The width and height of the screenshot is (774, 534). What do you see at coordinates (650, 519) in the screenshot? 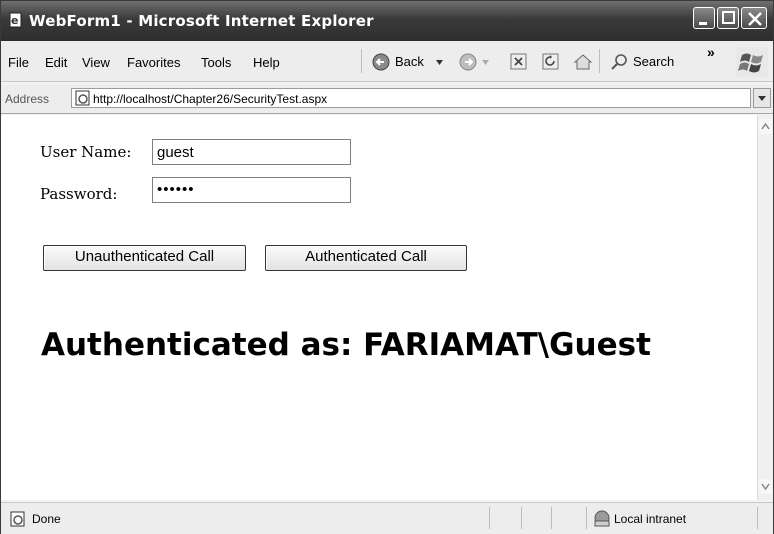
I see `security-zone-label: Local intranet` at bounding box center [650, 519].